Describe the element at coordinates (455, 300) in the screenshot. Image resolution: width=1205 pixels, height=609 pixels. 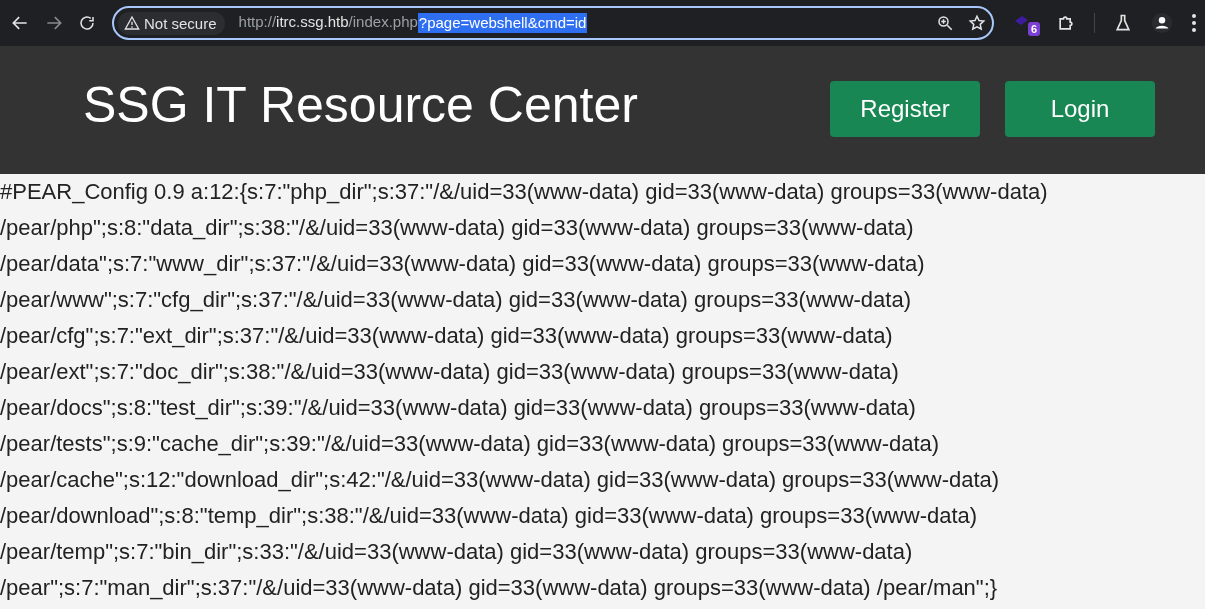
I see `output-line: /pear/www";s:7:"cfg_dir";s:37:"/&/uid=33(www-data) gid=33(www-data) groups=33(www-data)` at that location.